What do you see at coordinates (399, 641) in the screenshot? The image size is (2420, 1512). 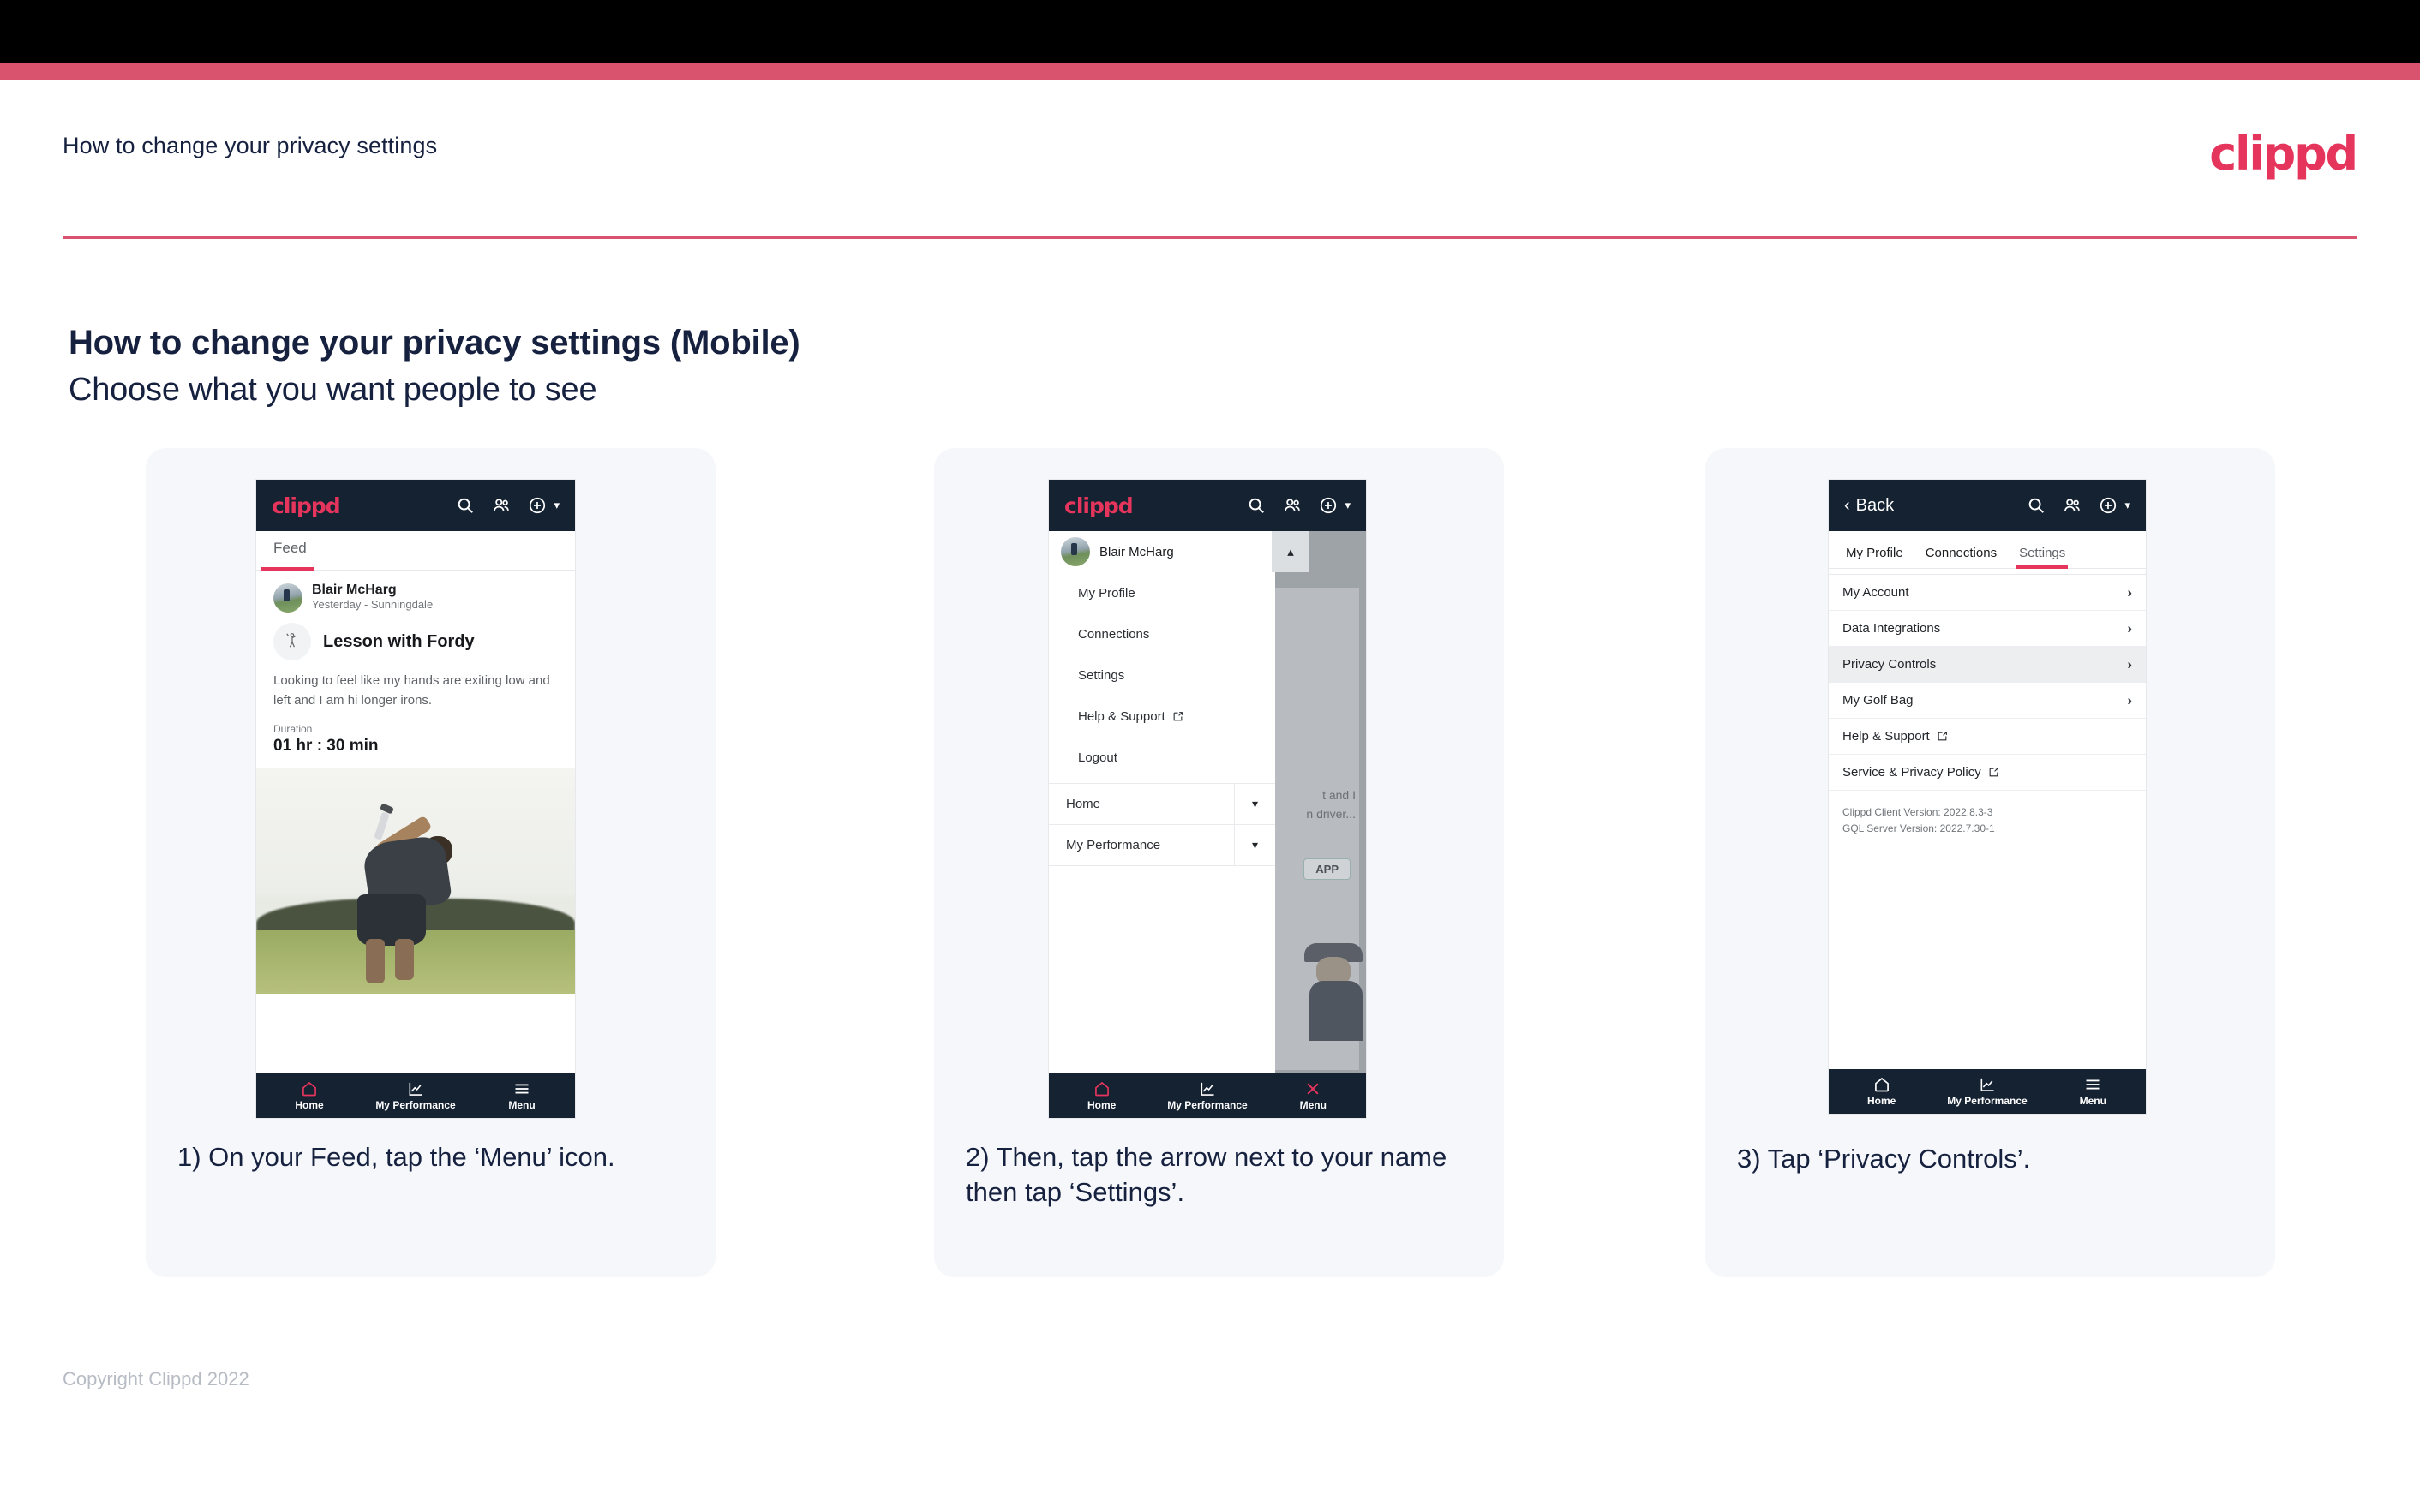 I see `post-title: Lesson with Fordy` at bounding box center [399, 641].